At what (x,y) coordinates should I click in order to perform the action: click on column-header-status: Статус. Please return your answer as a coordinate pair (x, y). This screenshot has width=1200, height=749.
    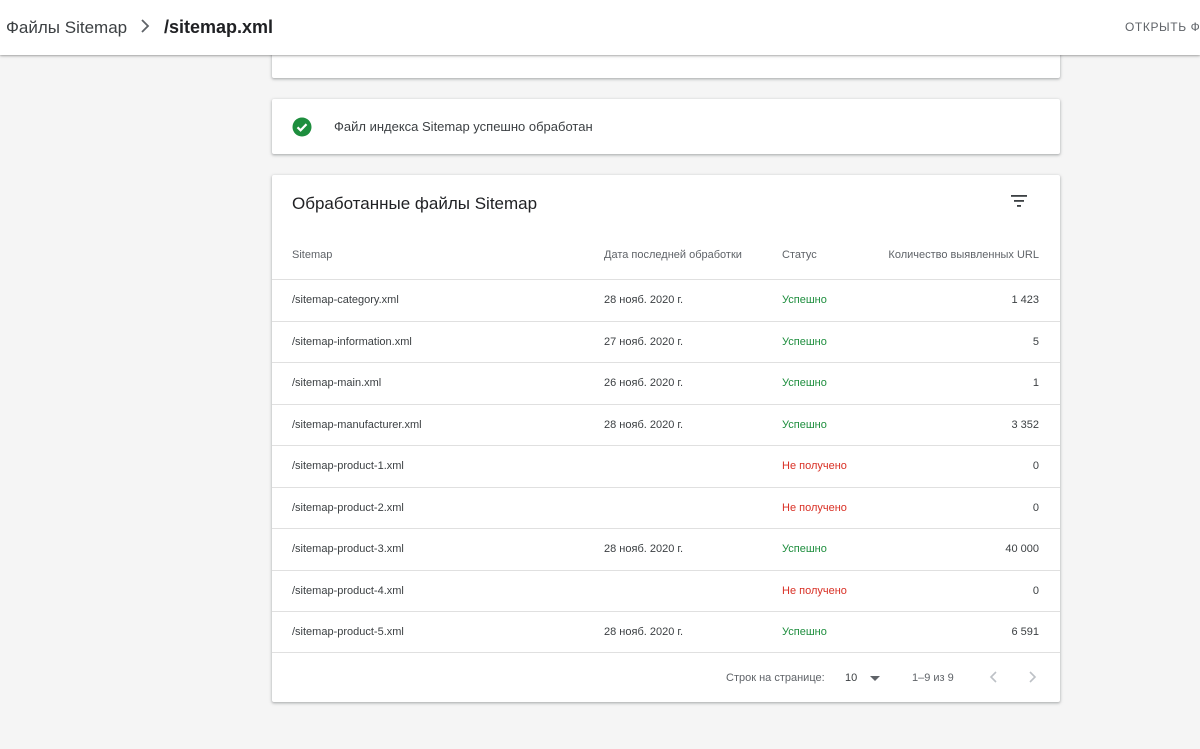
    Looking at the image, I should click on (799, 255).